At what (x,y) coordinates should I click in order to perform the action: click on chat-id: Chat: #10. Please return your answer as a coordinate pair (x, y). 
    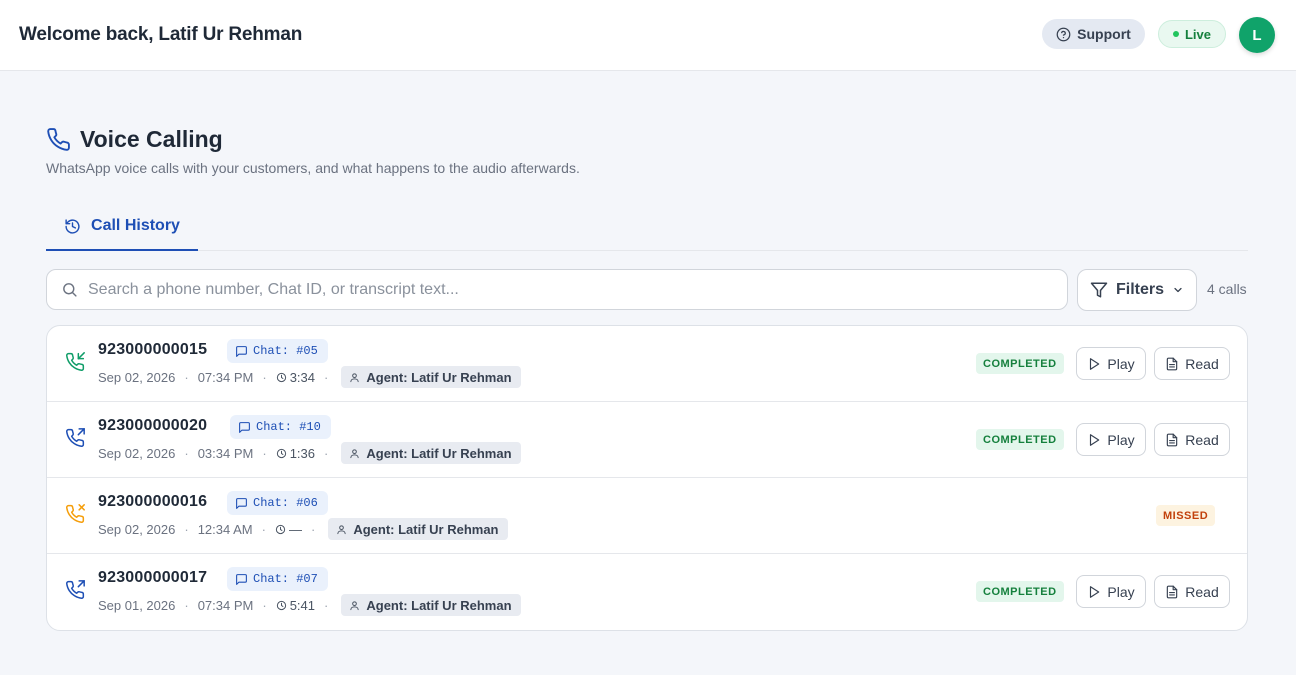
    Looking at the image, I should click on (288, 427).